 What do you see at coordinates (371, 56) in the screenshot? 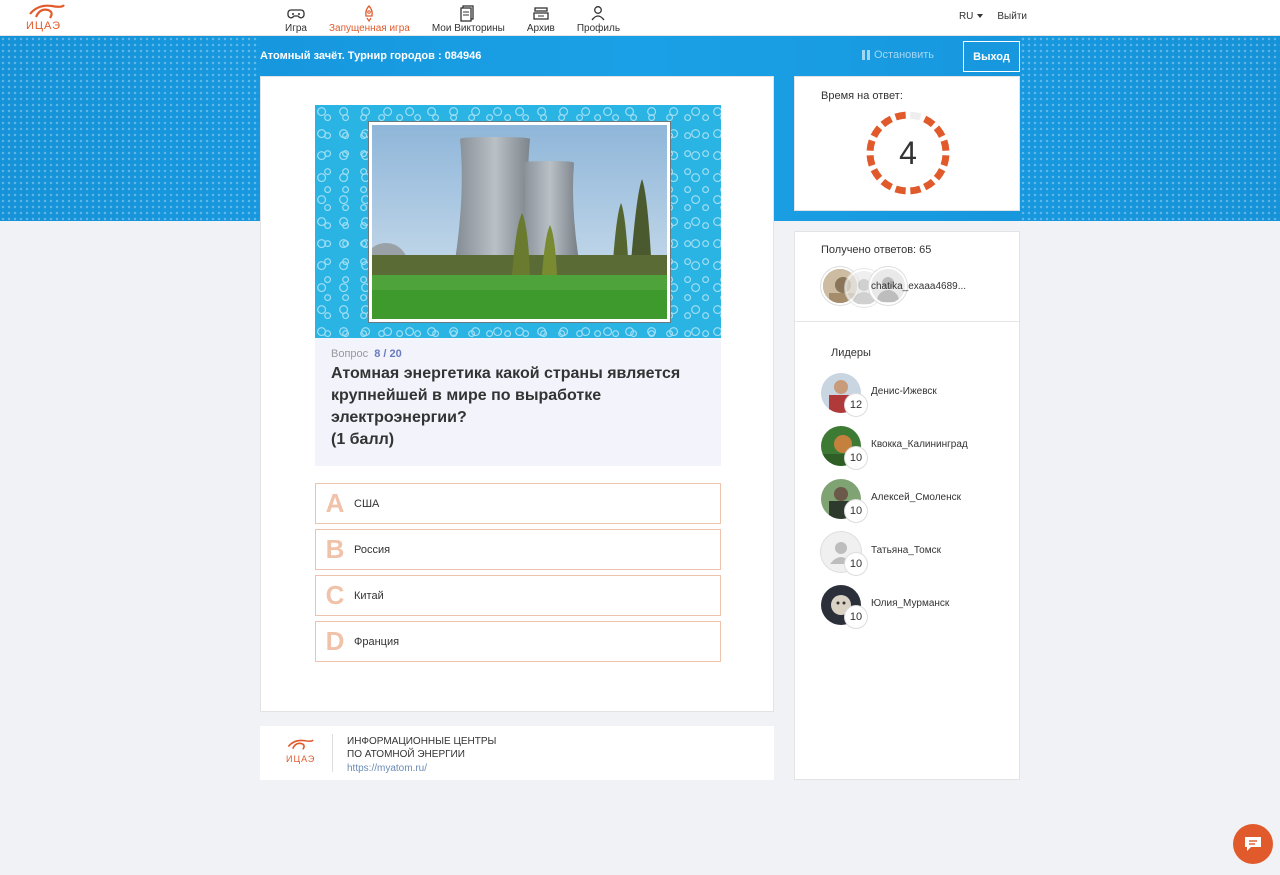
I see `game-title: Атомный зачёт. Турнир городов : 084946` at bounding box center [371, 56].